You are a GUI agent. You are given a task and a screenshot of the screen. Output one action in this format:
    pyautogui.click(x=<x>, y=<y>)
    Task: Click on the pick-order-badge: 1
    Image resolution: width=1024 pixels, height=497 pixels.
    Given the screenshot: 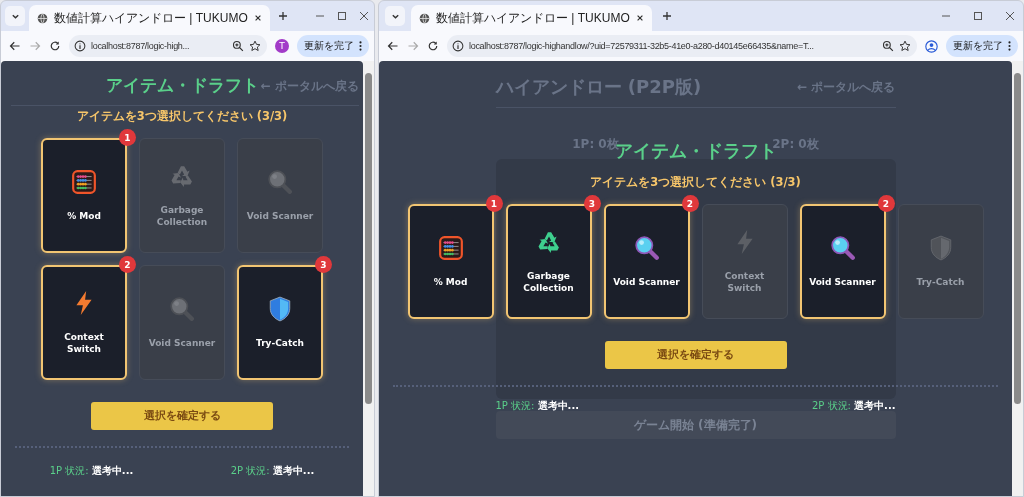 What is the action you would take?
    pyautogui.click(x=127, y=137)
    